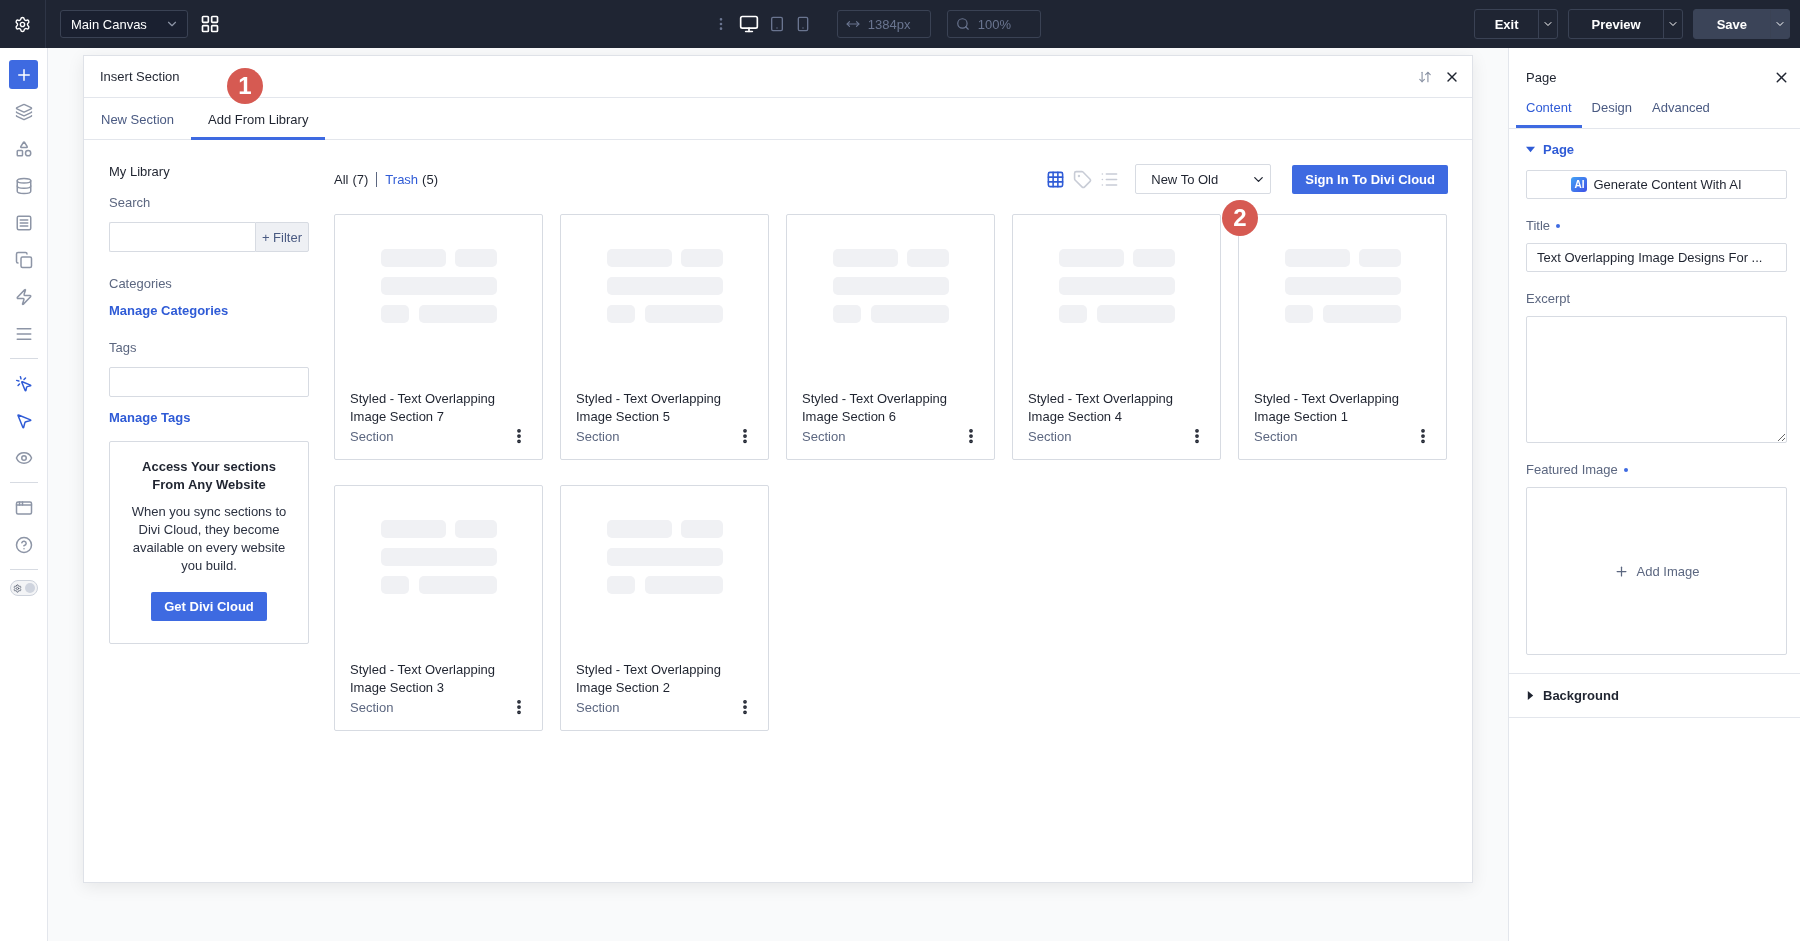 This screenshot has height=941, width=1800. What do you see at coordinates (1579, 184) in the screenshot?
I see `ai-badge: AI` at bounding box center [1579, 184].